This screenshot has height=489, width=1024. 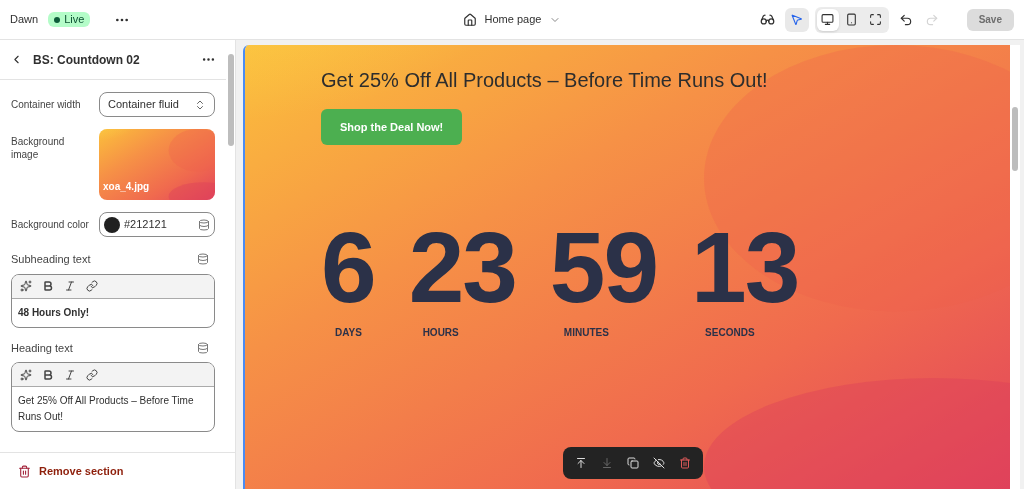 I want to click on delete-icon, so click(x=685, y=463).